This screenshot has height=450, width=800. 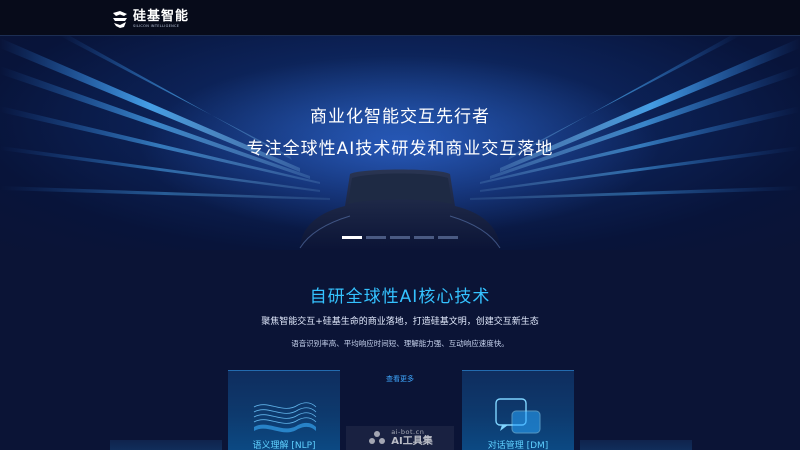 I want to click on layered-waves-icon, so click(x=285, y=417).